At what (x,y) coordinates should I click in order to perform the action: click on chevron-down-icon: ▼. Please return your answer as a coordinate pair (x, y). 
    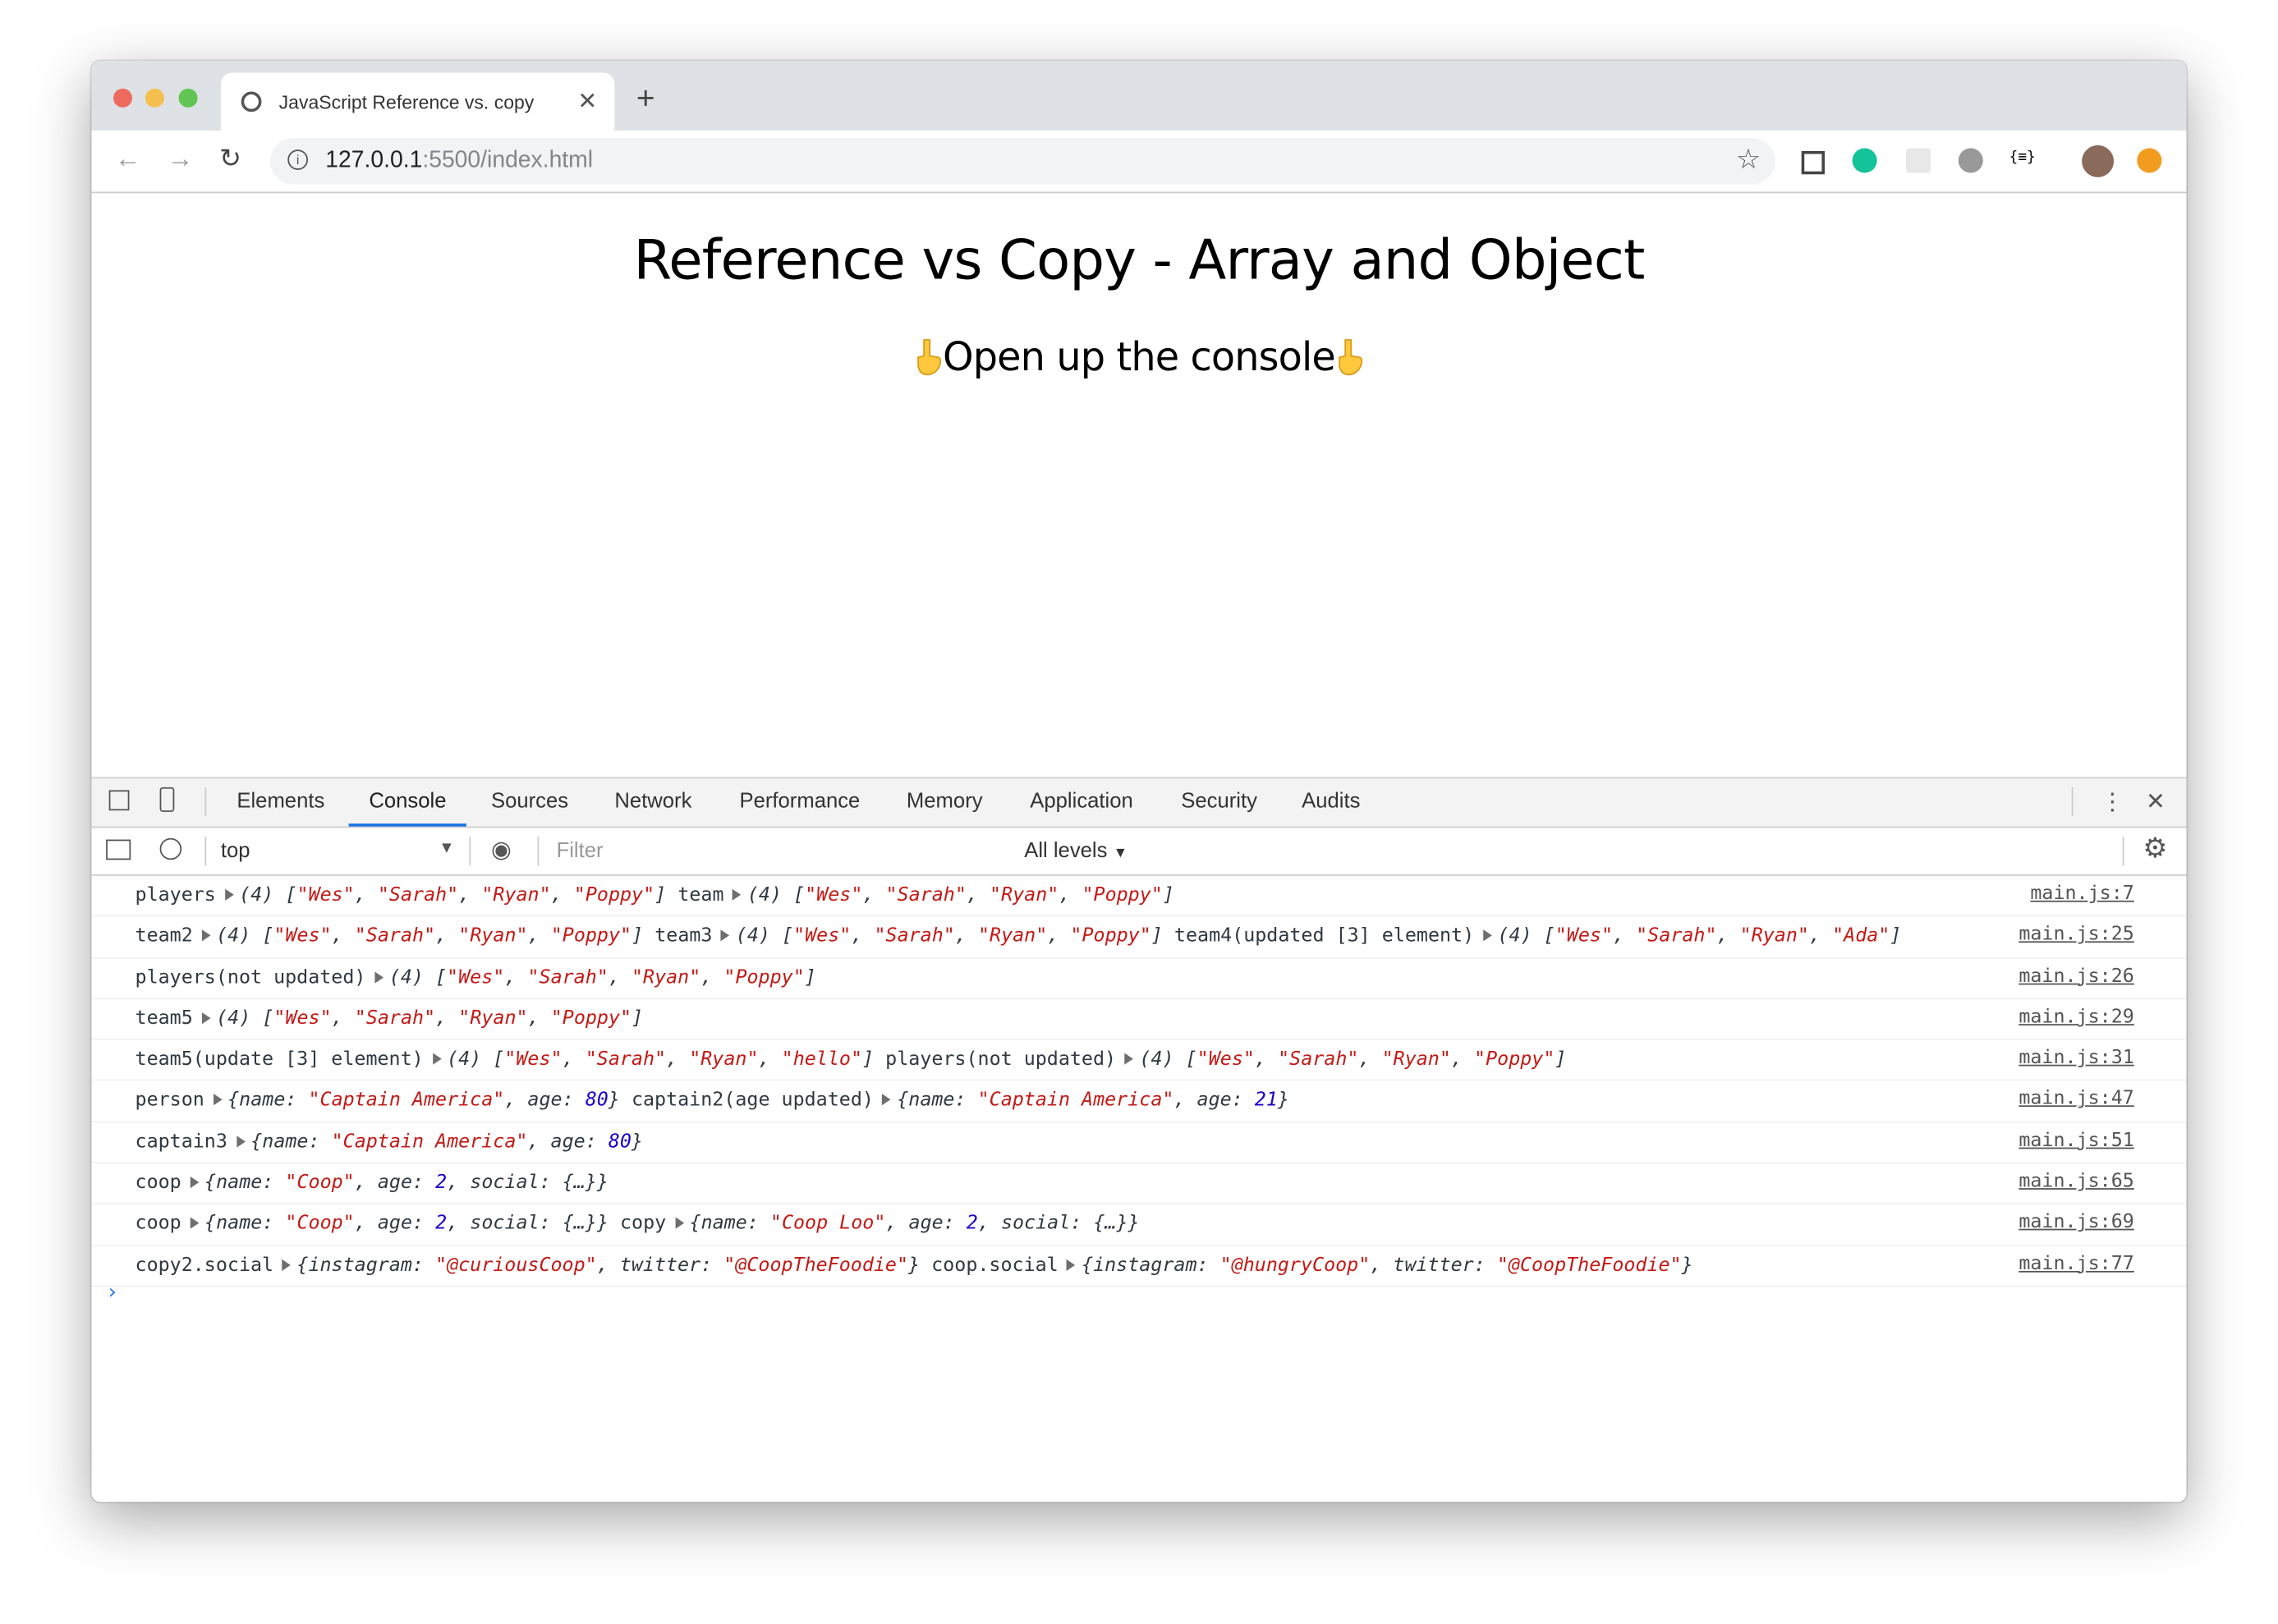
    Looking at the image, I should click on (446, 848).